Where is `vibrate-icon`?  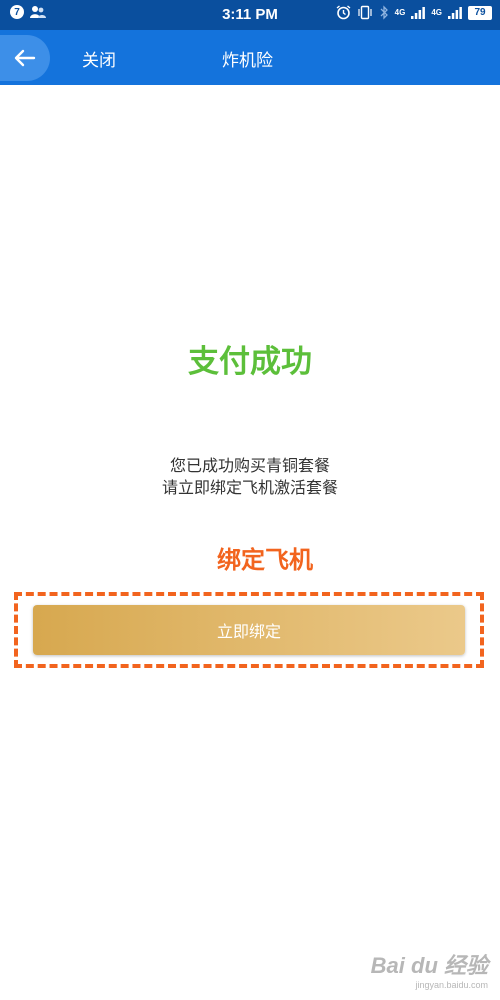
vibrate-icon is located at coordinates (365, 12).